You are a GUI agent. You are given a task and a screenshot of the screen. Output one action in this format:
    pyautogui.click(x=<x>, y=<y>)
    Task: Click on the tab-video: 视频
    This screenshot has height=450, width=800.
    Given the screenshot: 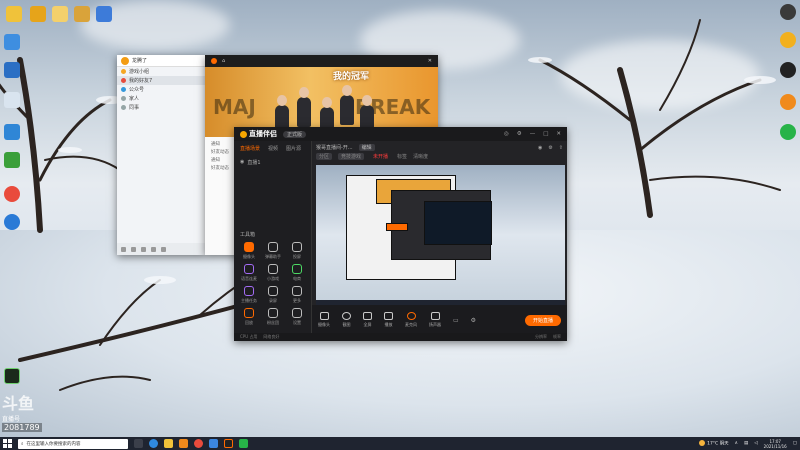 What is the action you would take?
    pyautogui.click(x=273, y=148)
    